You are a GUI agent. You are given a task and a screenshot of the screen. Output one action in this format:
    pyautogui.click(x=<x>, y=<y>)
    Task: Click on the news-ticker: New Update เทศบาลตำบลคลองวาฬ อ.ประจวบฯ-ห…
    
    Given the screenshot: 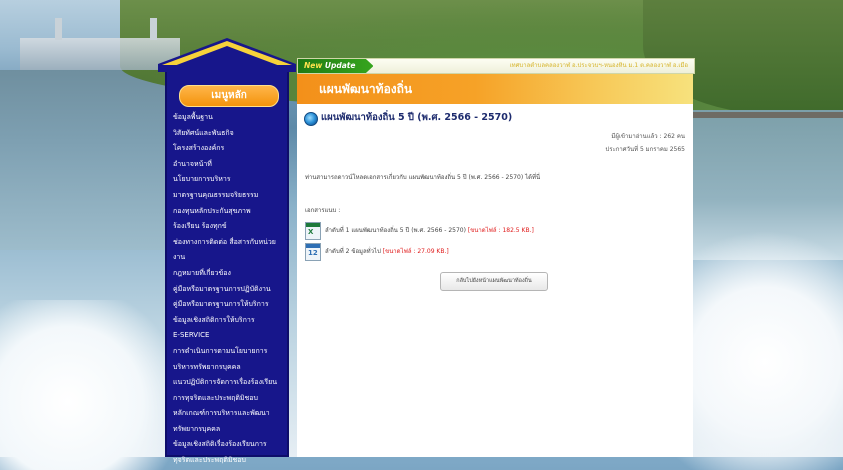 What is the action you would take?
    pyautogui.click(x=496, y=66)
    